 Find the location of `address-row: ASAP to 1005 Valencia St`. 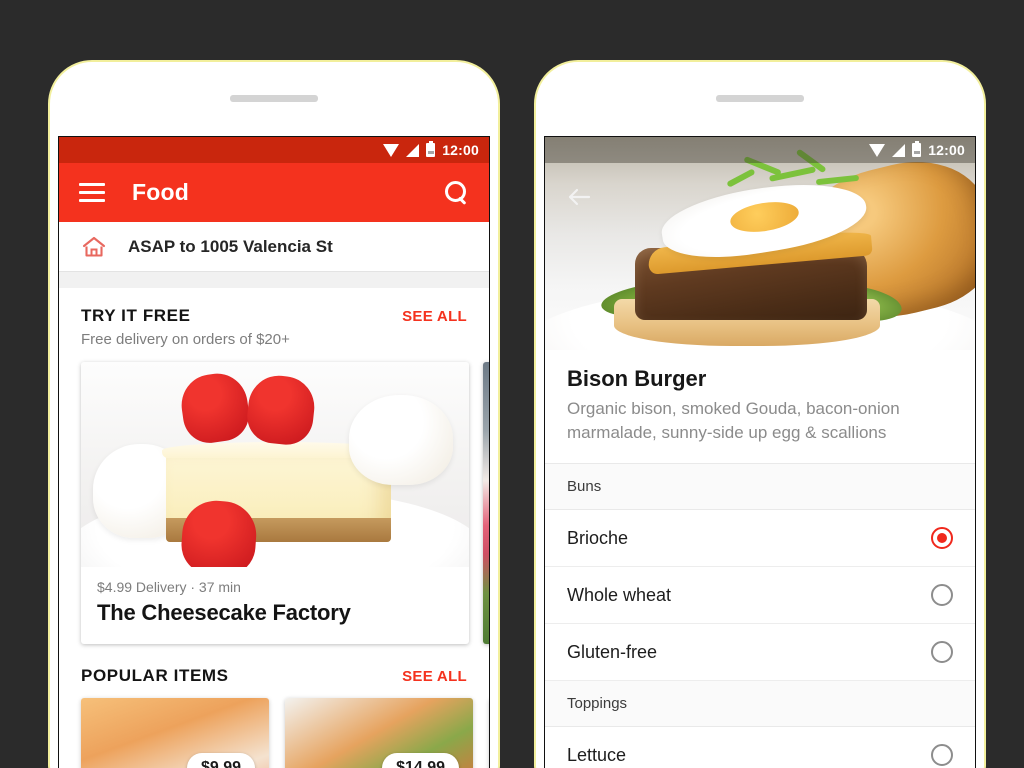

address-row: ASAP to 1005 Valencia St is located at coordinates (274, 247).